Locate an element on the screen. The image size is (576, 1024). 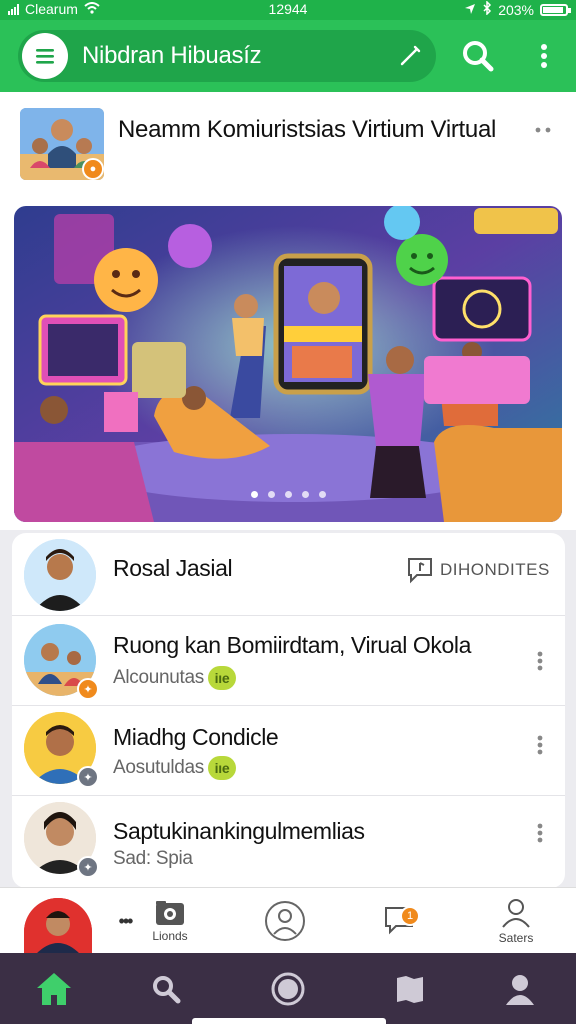
chat-name: Ruong kan Bomiirdtam, Virual Okola is located at coordinates (292, 645).